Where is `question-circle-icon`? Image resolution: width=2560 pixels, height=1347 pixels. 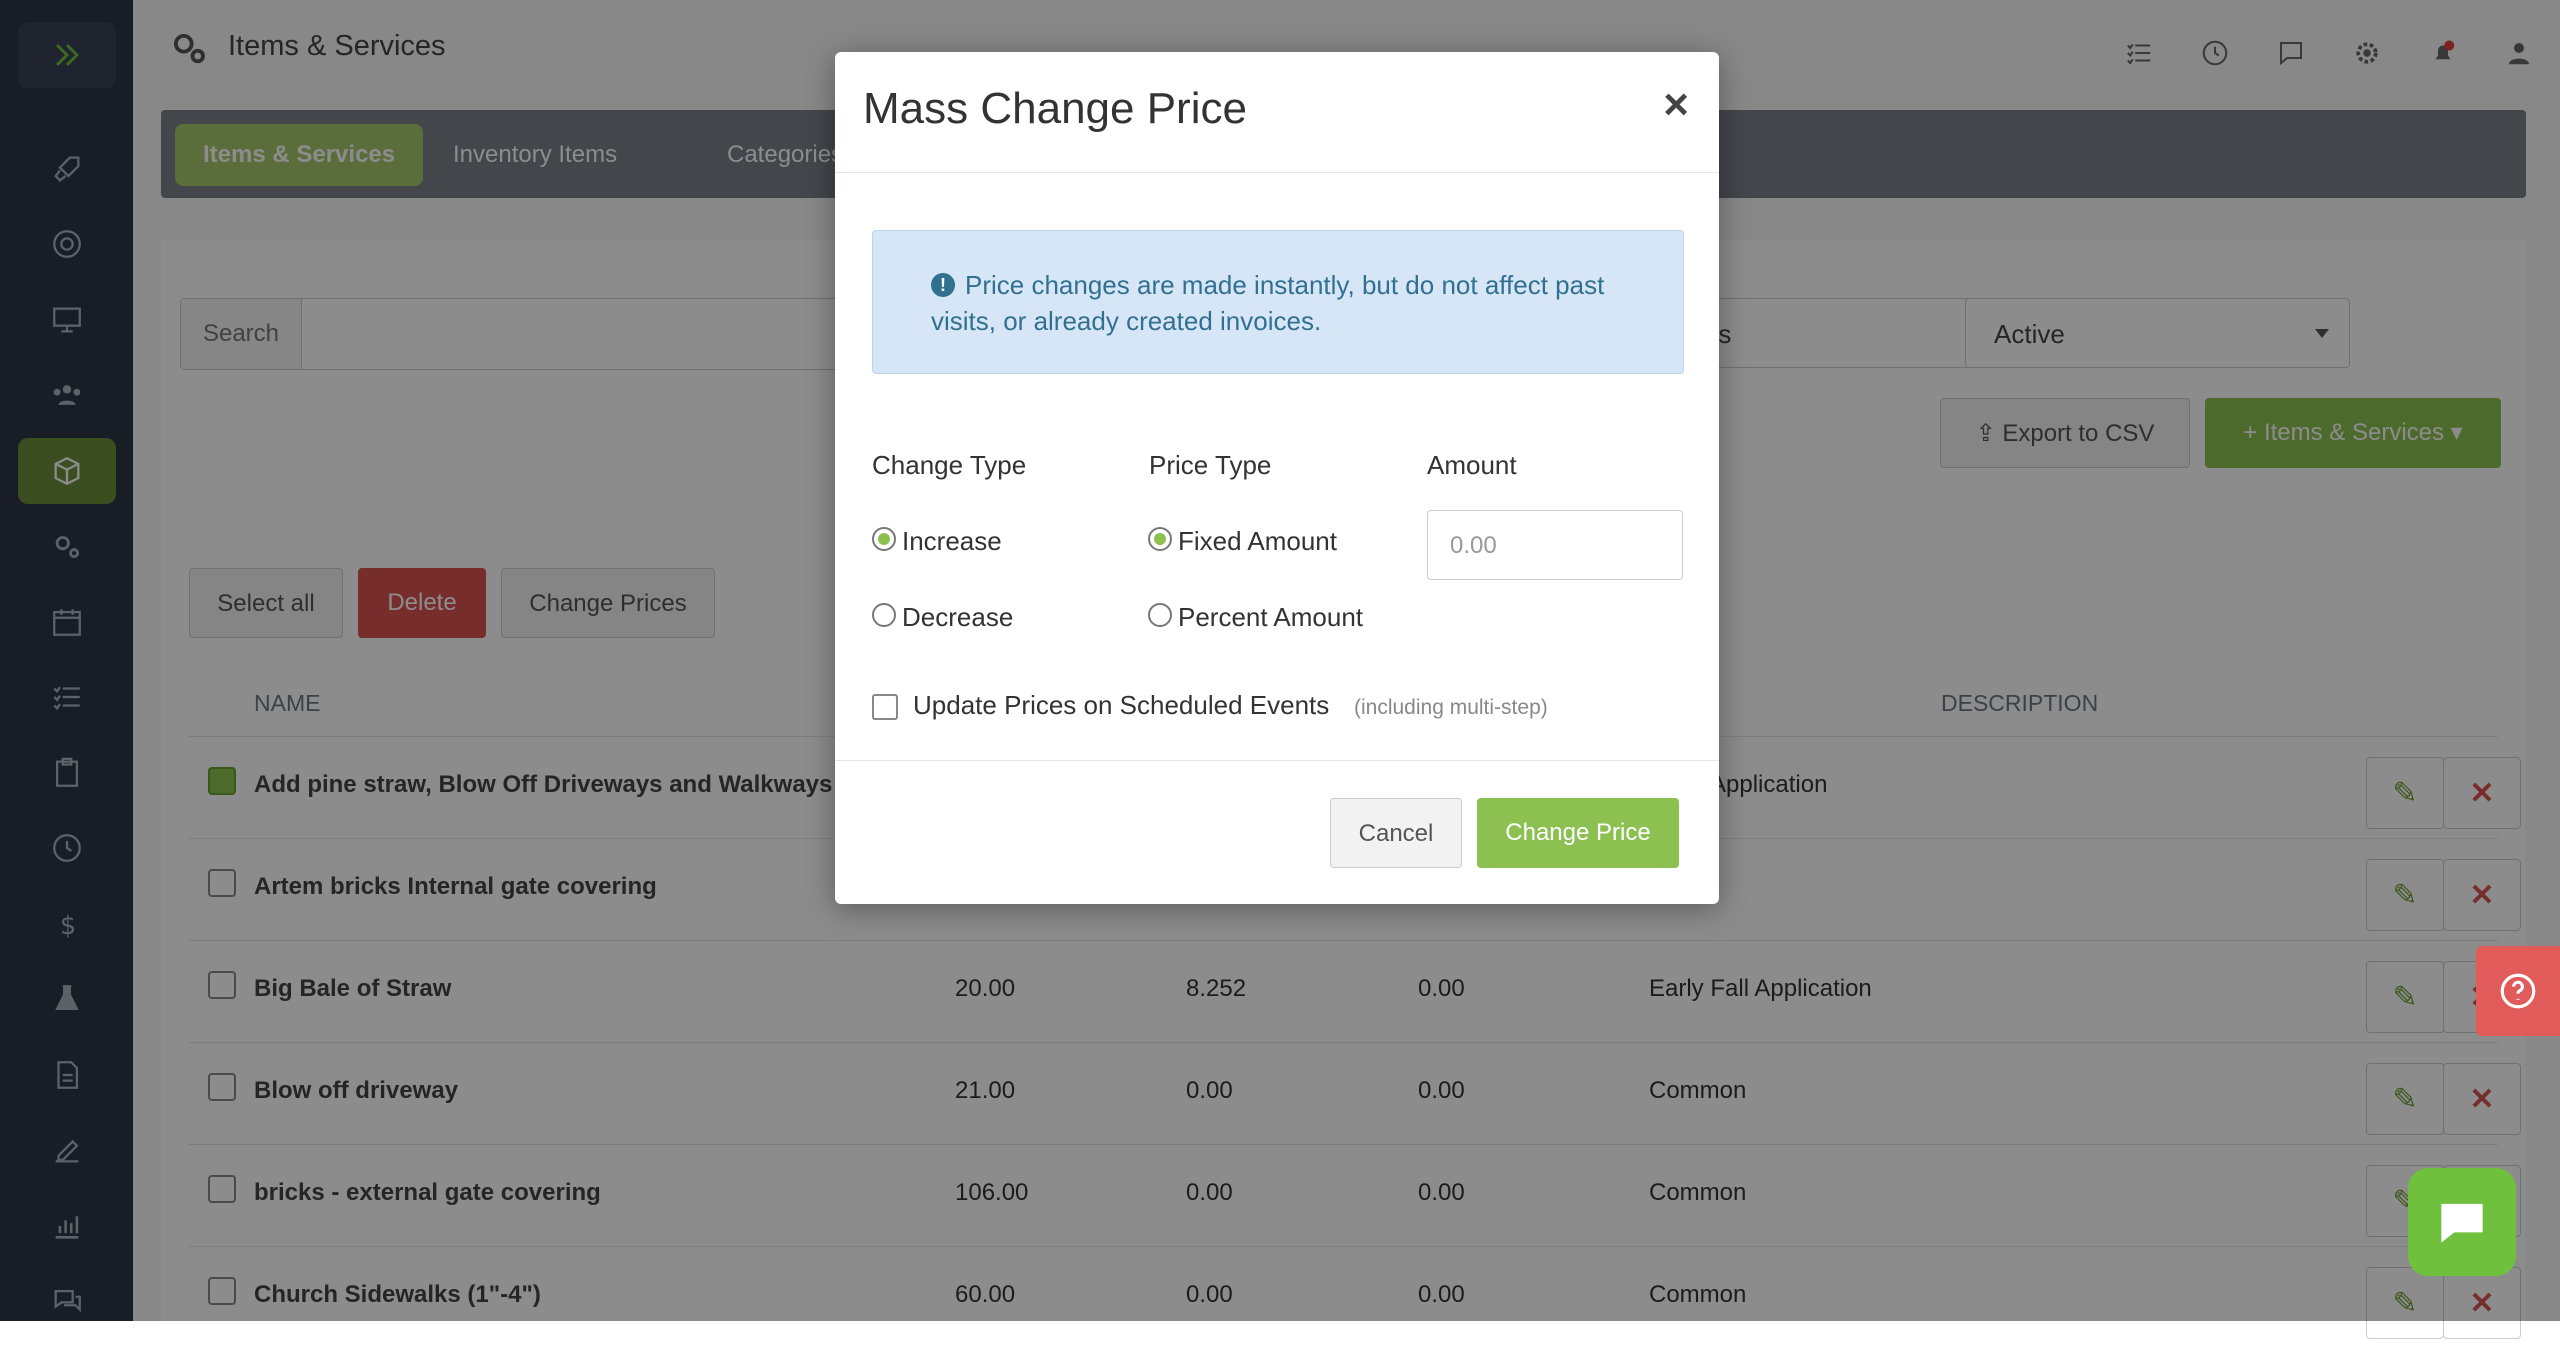 question-circle-icon is located at coordinates (2518, 991).